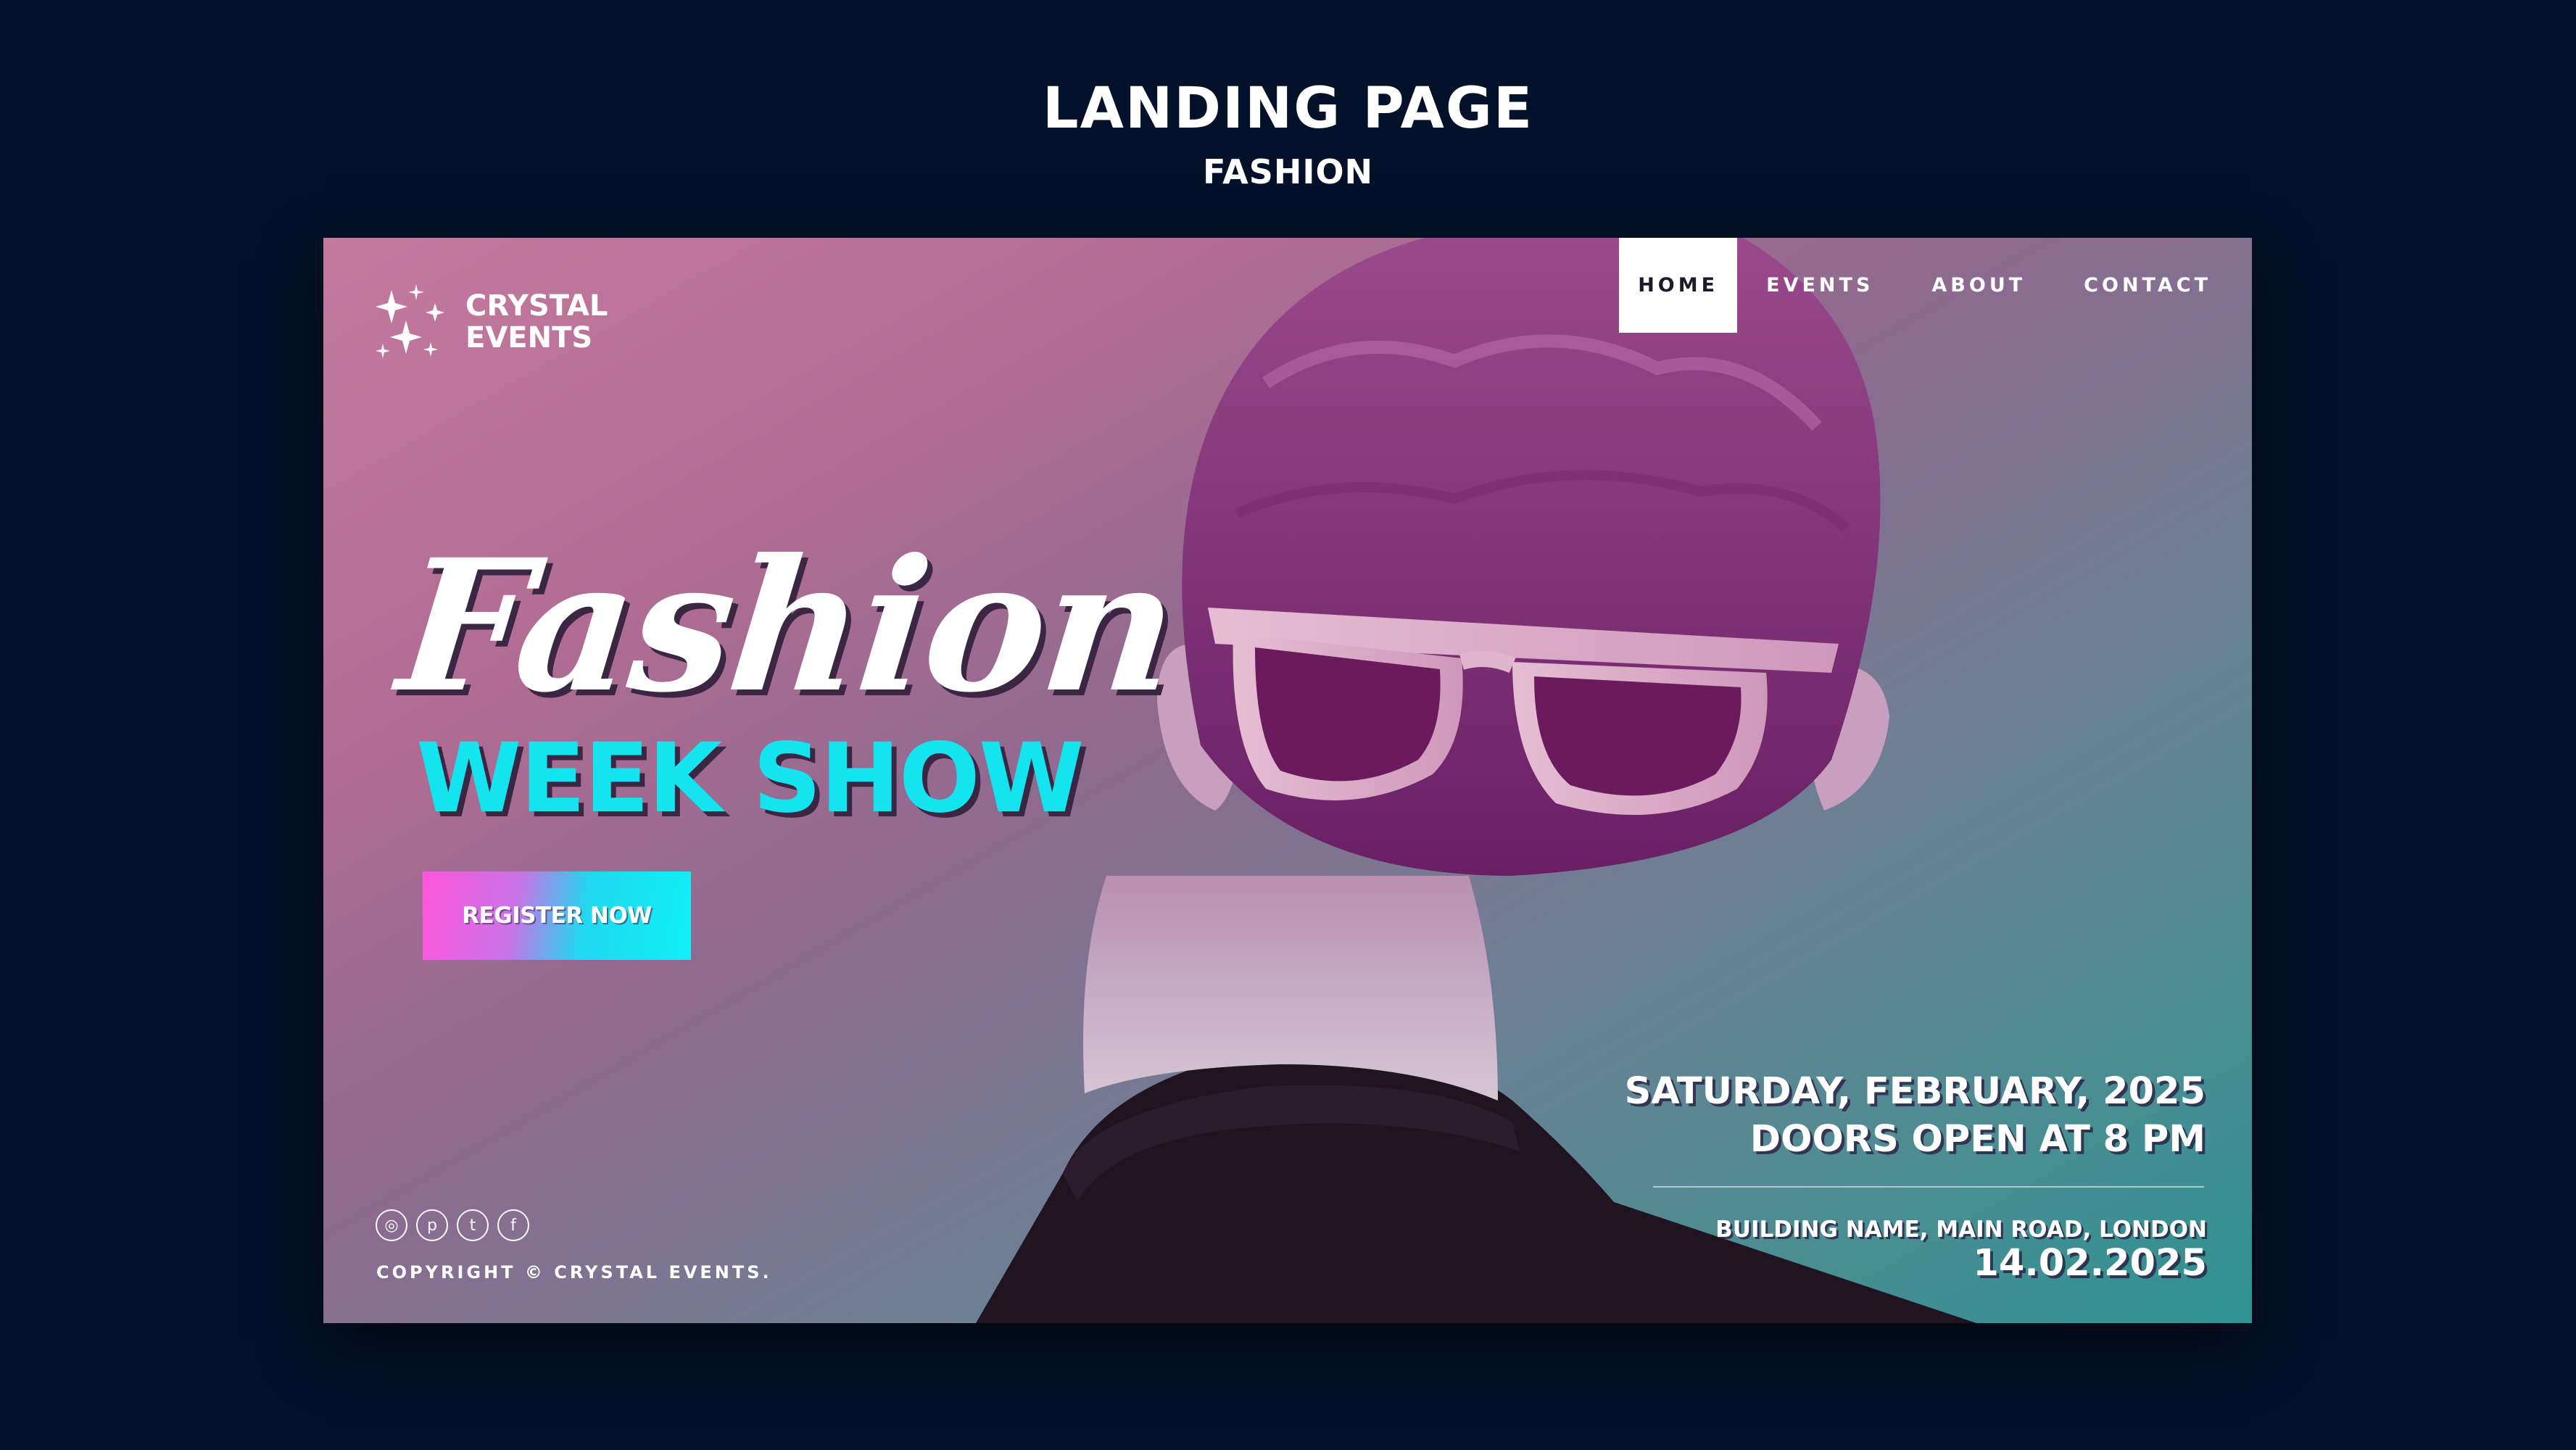  Describe the element at coordinates (1961, 1230) in the screenshot. I see `event-address: BUILDING NAME, MAIN ROAD, LONDON` at that location.